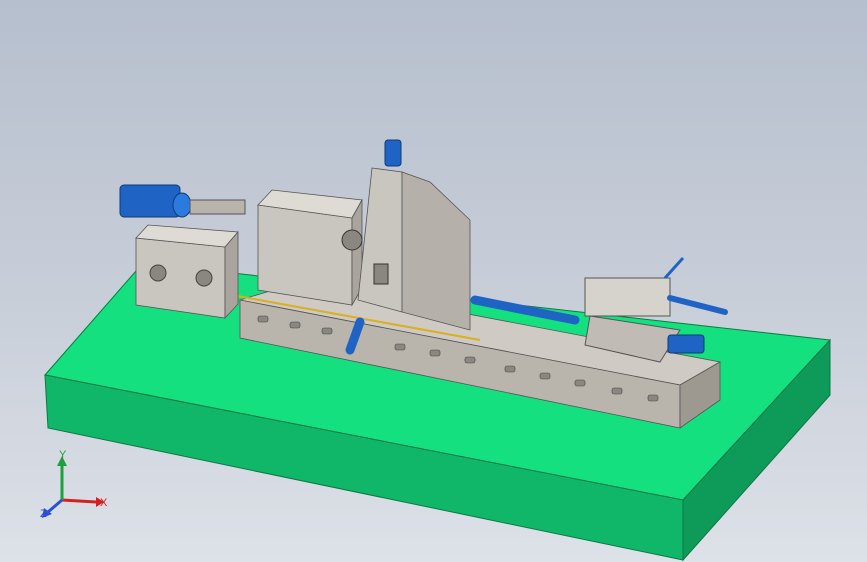  What do you see at coordinates (697, 305) in the screenshot?
I see `tailstock-quill` at bounding box center [697, 305].